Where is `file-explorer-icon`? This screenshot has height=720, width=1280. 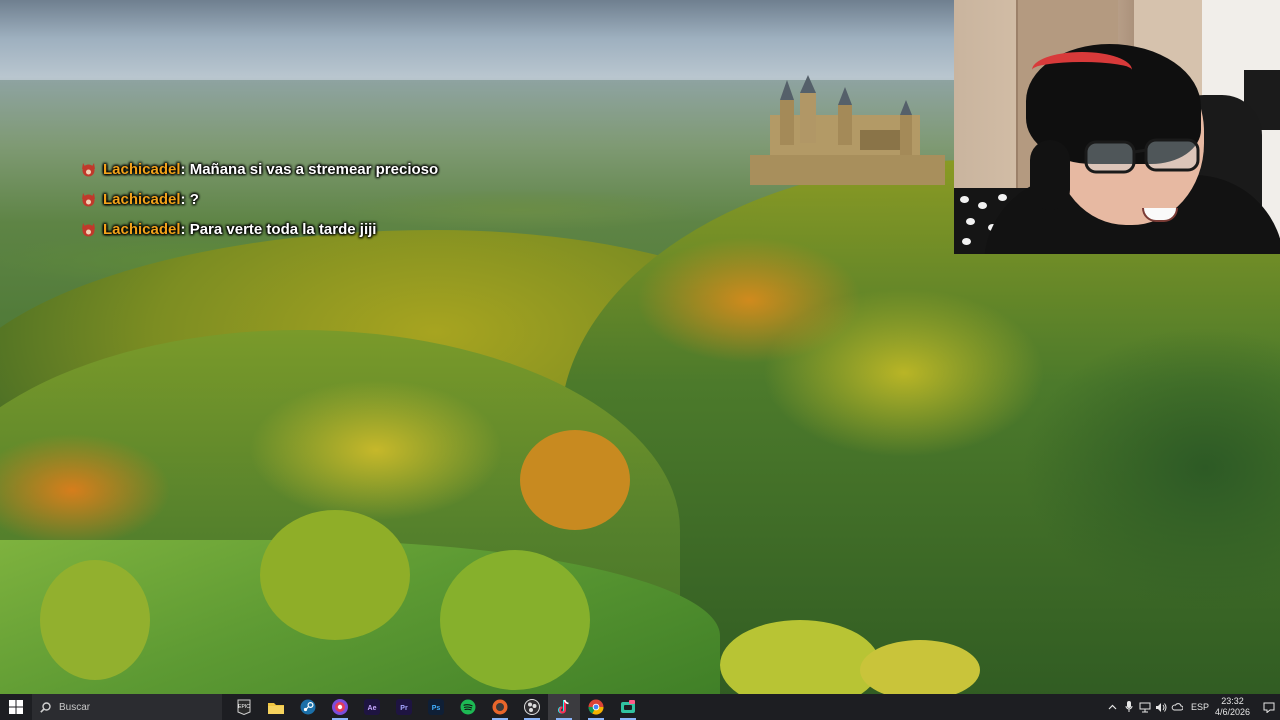
file-explorer-icon is located at coordinates (276, 707).